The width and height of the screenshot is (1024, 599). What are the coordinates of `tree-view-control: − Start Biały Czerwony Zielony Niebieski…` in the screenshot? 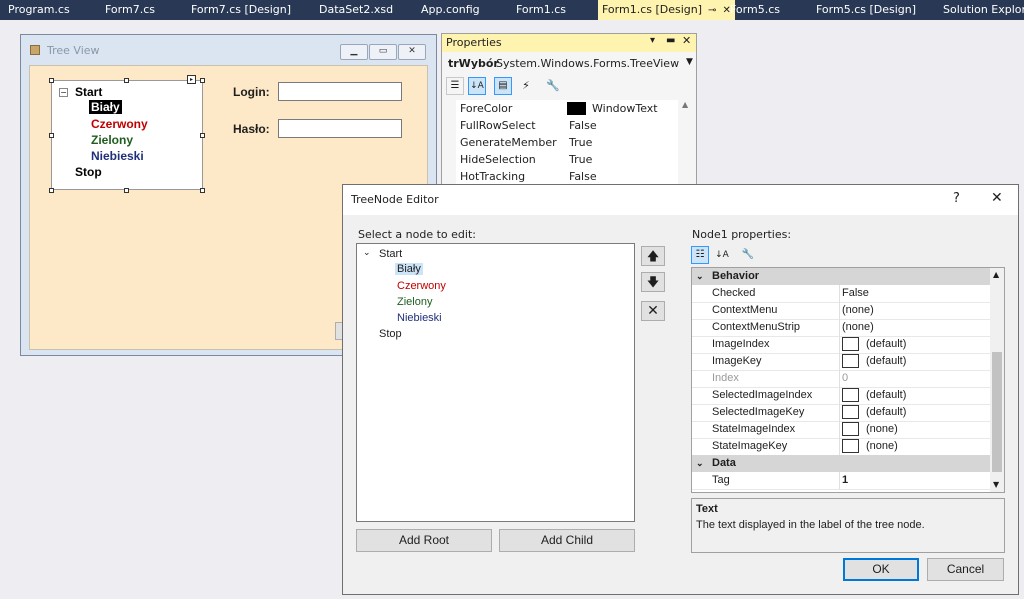 It's located at (127, 135).